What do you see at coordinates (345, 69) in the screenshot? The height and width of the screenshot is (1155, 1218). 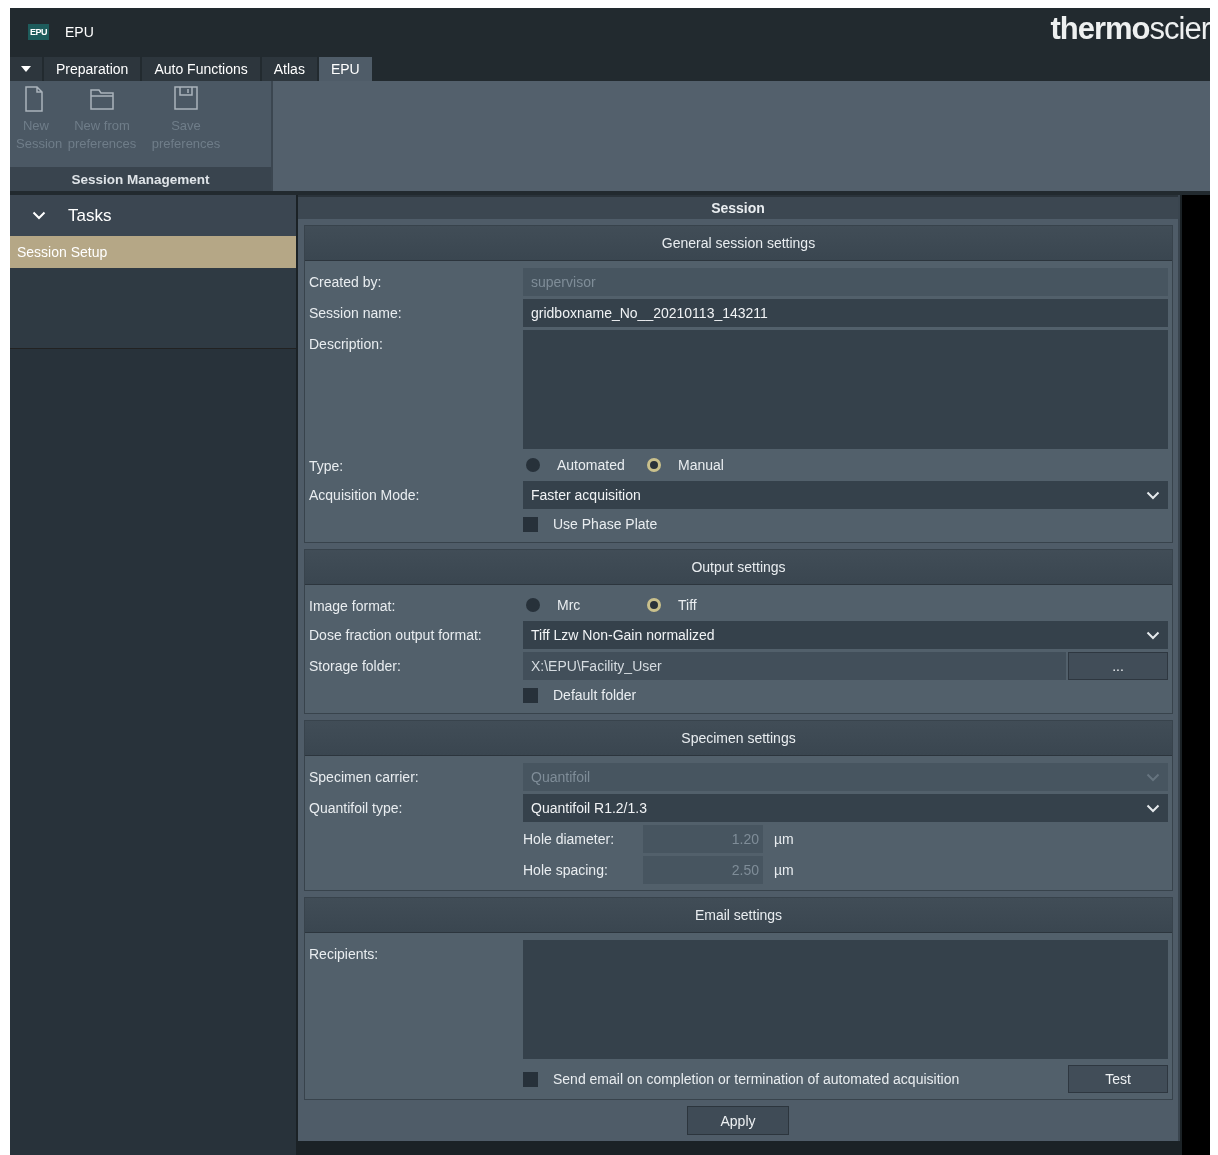 I see `tab: EPU` at bounding box center [345, 69].